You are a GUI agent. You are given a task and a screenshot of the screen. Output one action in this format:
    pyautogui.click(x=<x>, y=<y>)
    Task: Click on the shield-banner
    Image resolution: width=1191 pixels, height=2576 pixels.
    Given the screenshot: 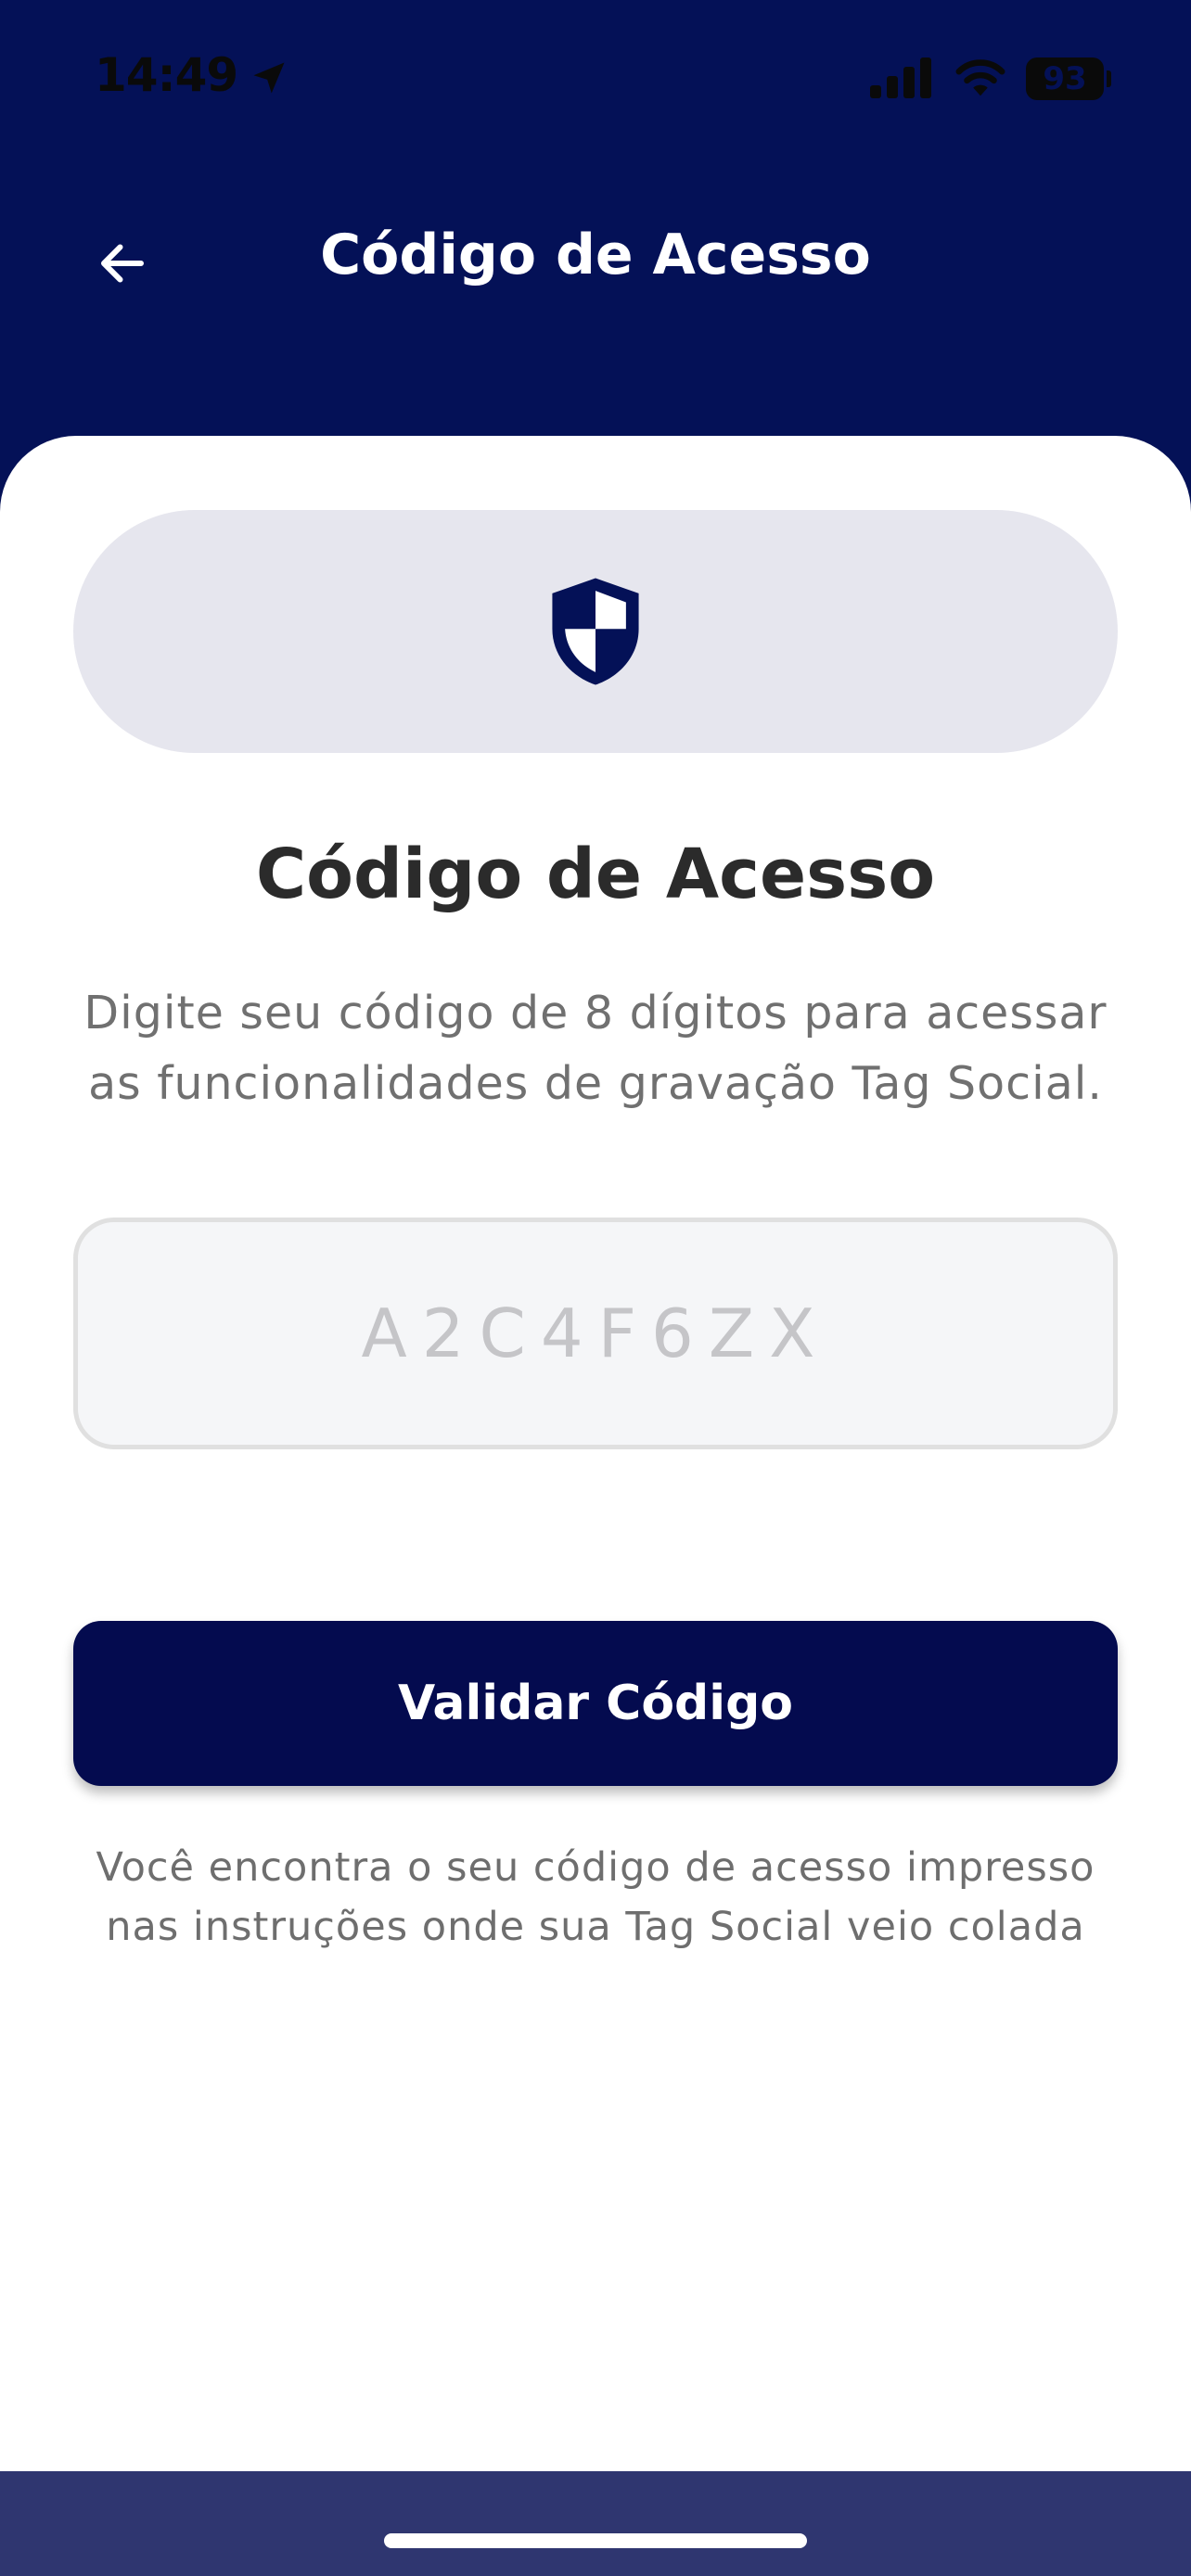 What is the action you would take?
    pyautogui.click(x=595, y=632)
    